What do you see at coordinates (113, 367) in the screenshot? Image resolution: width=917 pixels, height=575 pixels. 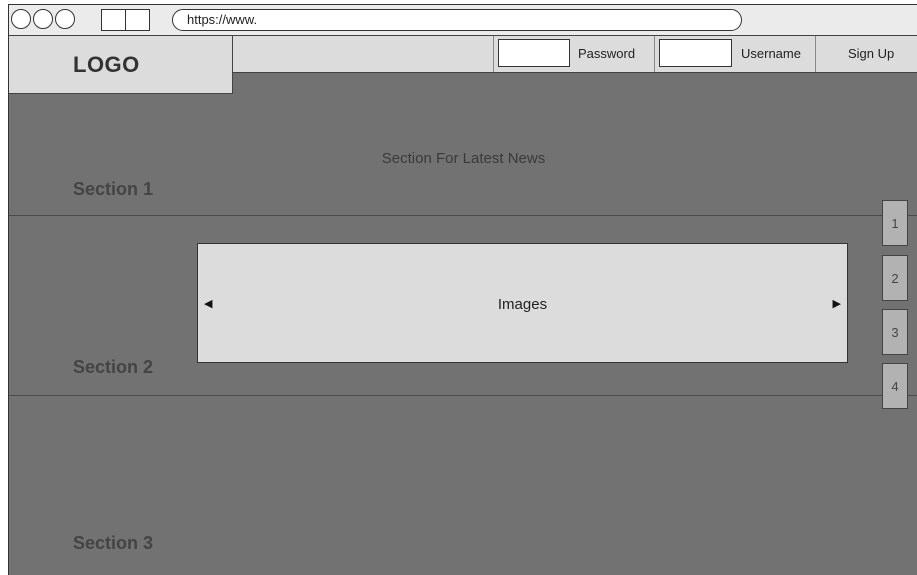 I see `section-2-label: Section 2` at bounding box center [113, 367].